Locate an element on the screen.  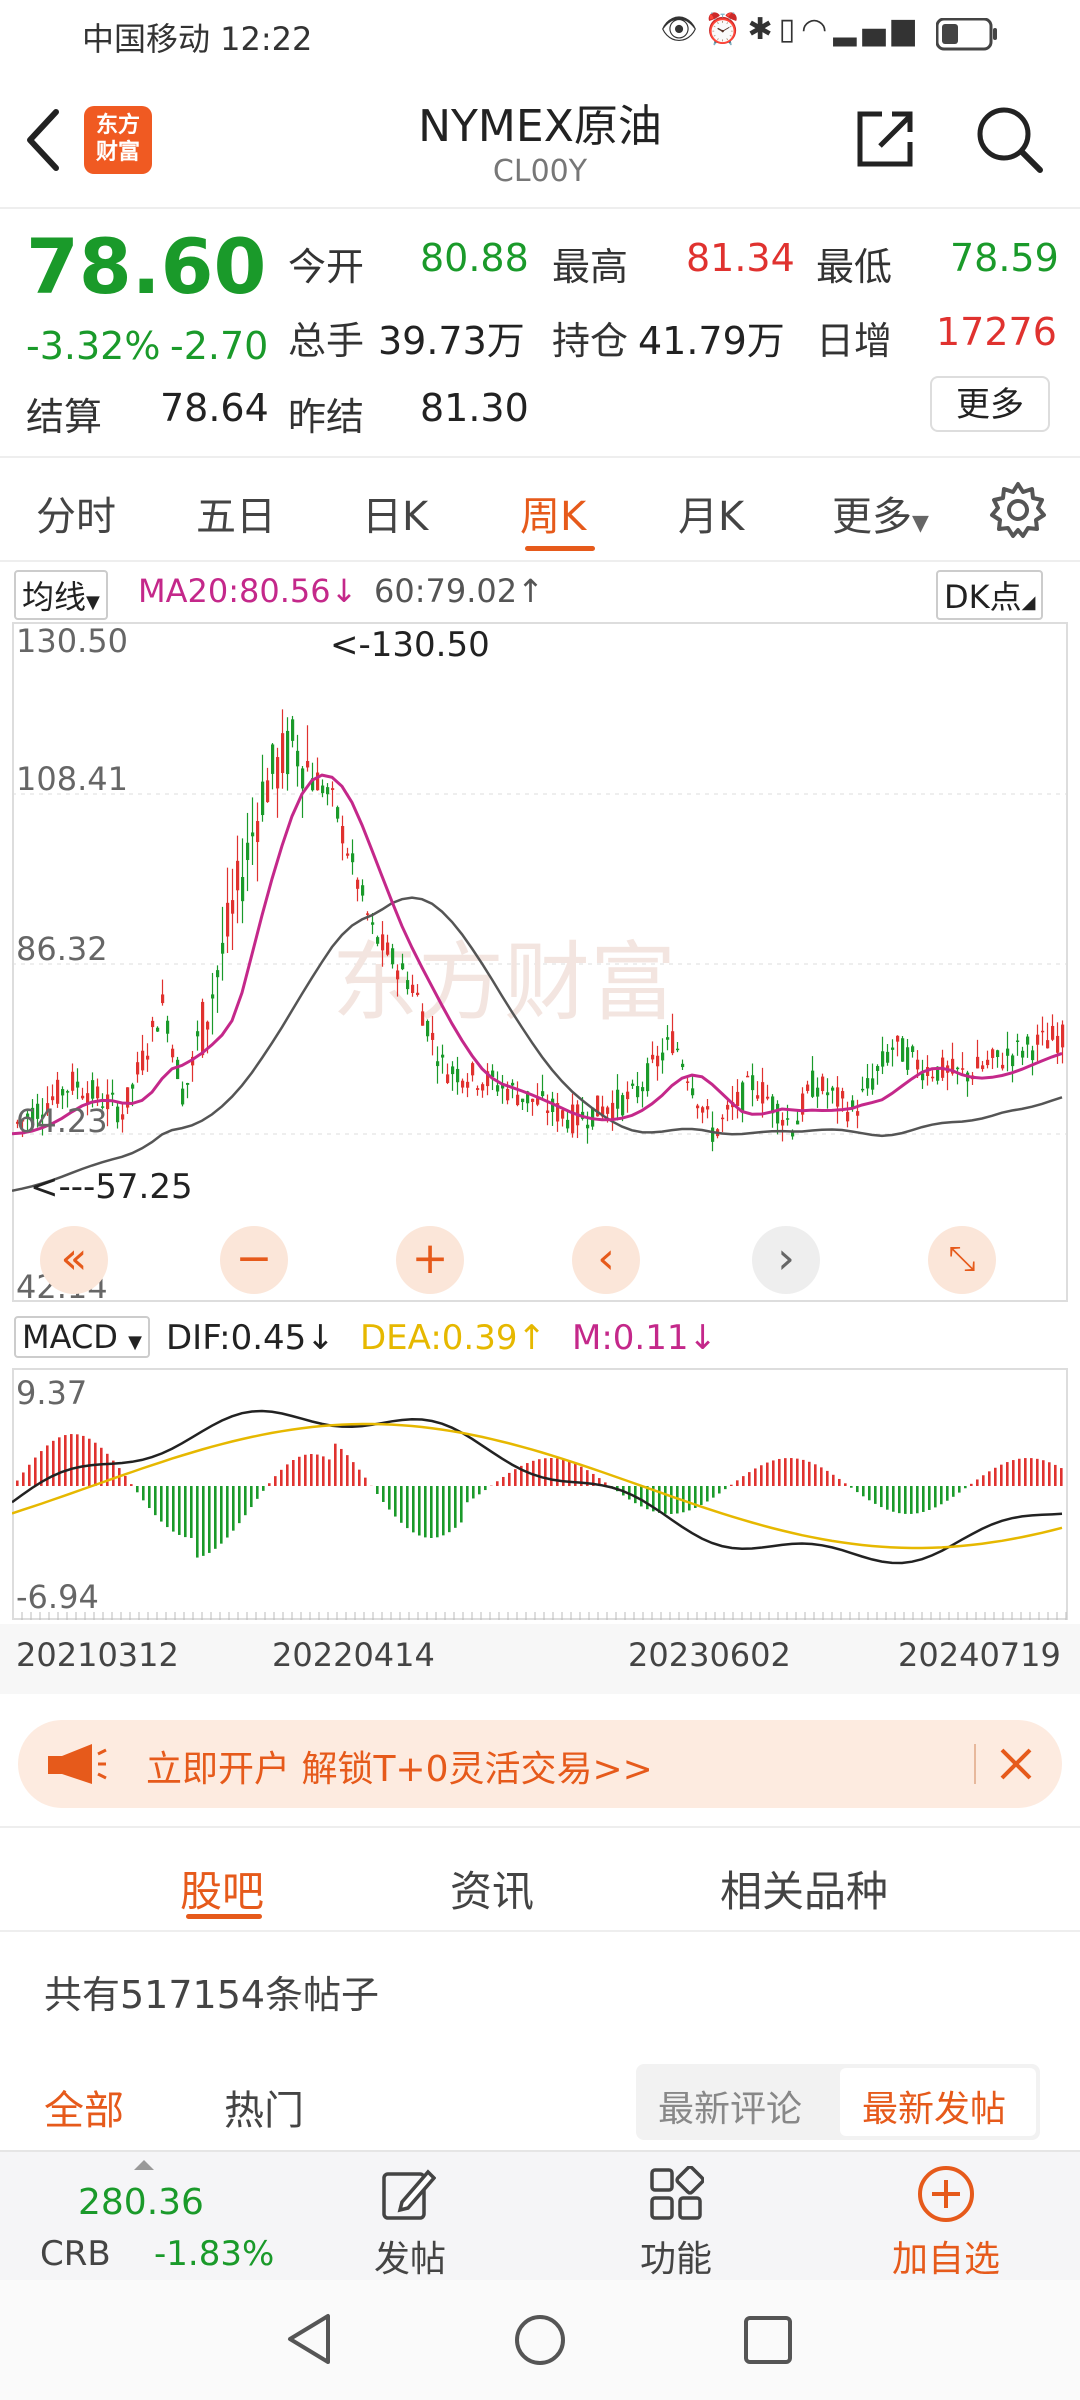
recents-square-icon is located at coordinates (768, 2340).